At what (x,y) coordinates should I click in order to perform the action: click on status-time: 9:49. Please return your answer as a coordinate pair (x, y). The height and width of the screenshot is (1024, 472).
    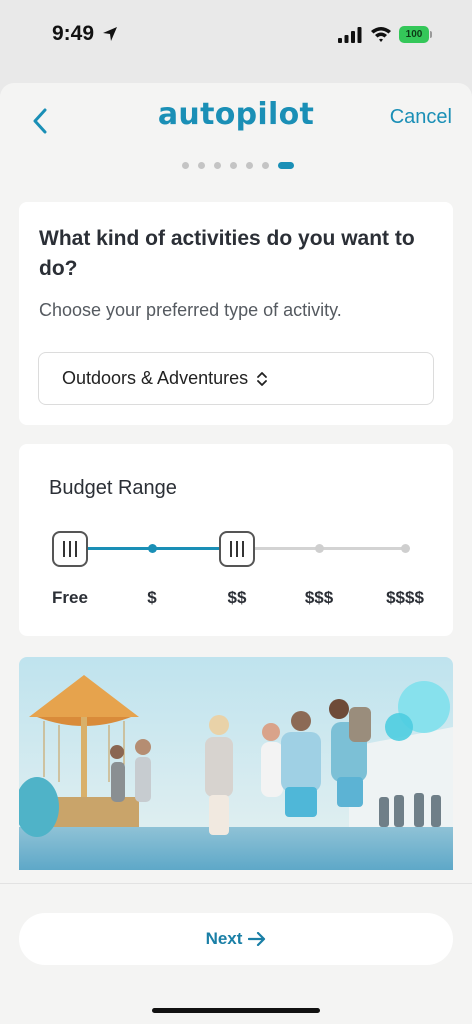
    Looking at the image, I should click on (73, 33).